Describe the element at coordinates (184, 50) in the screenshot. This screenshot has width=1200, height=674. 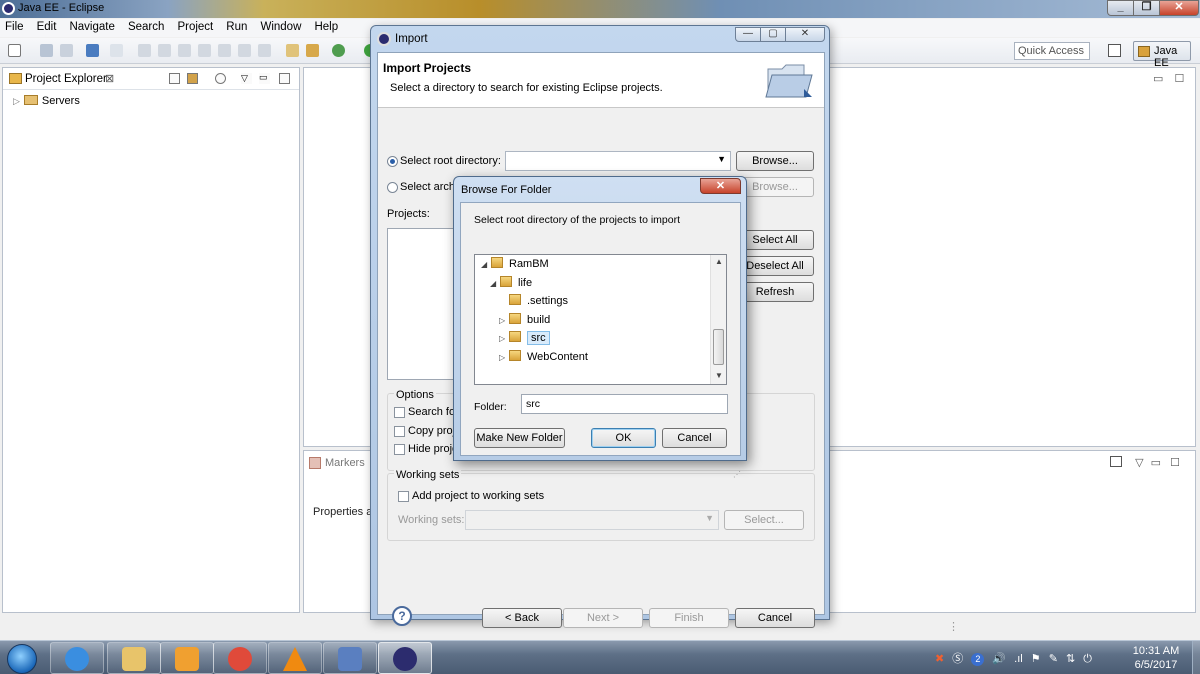
I see `terminate-icon` at that location.